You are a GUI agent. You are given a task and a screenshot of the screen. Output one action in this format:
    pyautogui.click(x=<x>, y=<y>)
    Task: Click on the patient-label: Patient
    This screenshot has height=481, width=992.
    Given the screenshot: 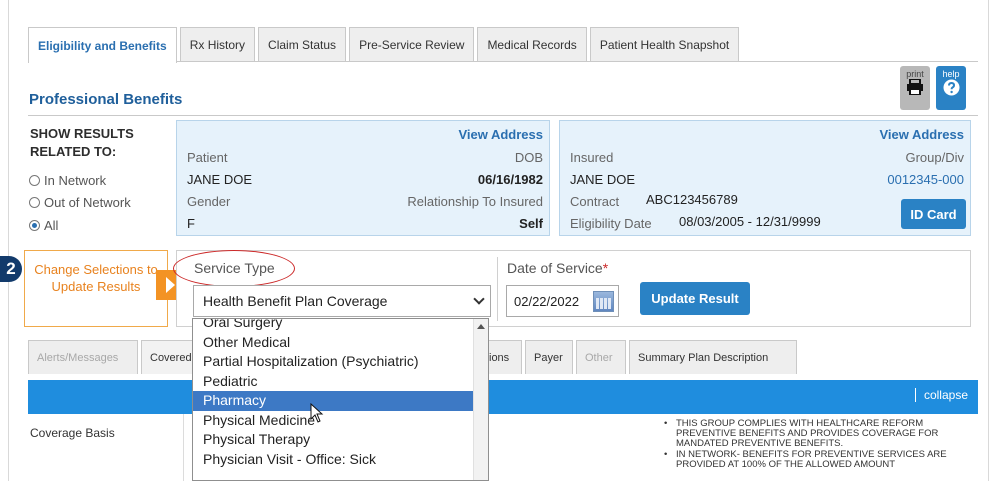 What is the action you would take?
    pyautogui.click(x=207, y=157)
    